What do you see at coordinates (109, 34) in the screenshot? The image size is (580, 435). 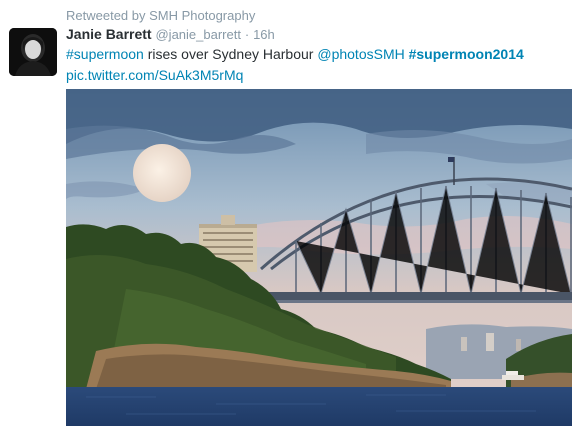 I see `author-name: Janie Barrett` at bounding box center [109, 34].